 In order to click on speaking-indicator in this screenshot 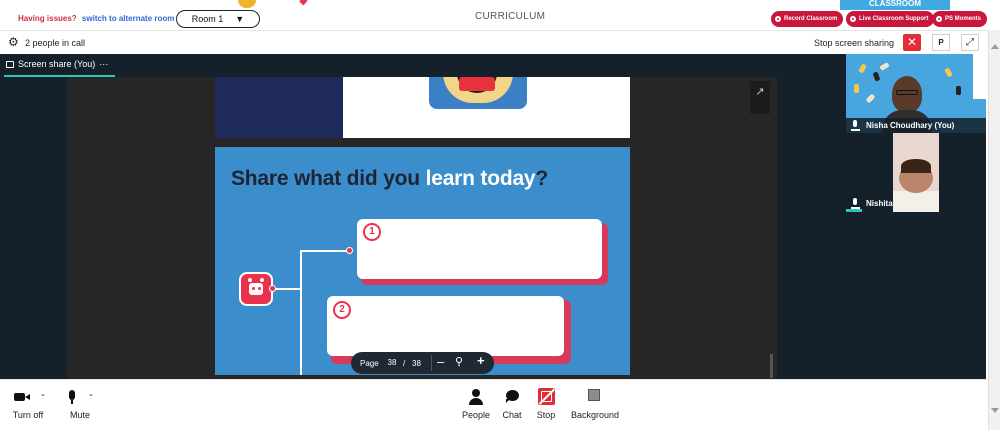, I will do `click(854, 210)`.